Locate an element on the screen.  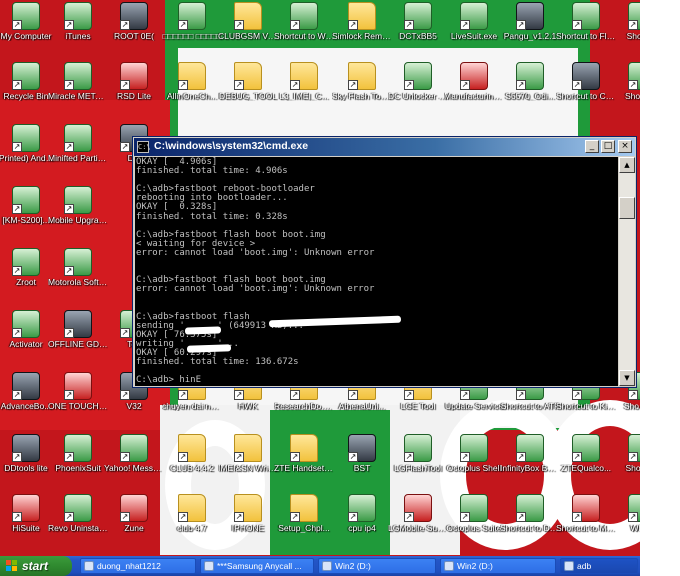
desktop-icon: ↗Simlock Remote Client is located at coordinates (362, 30).